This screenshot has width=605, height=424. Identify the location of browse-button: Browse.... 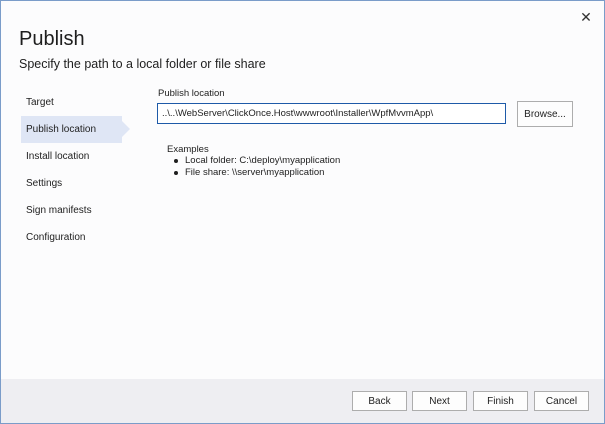
(545, 114).